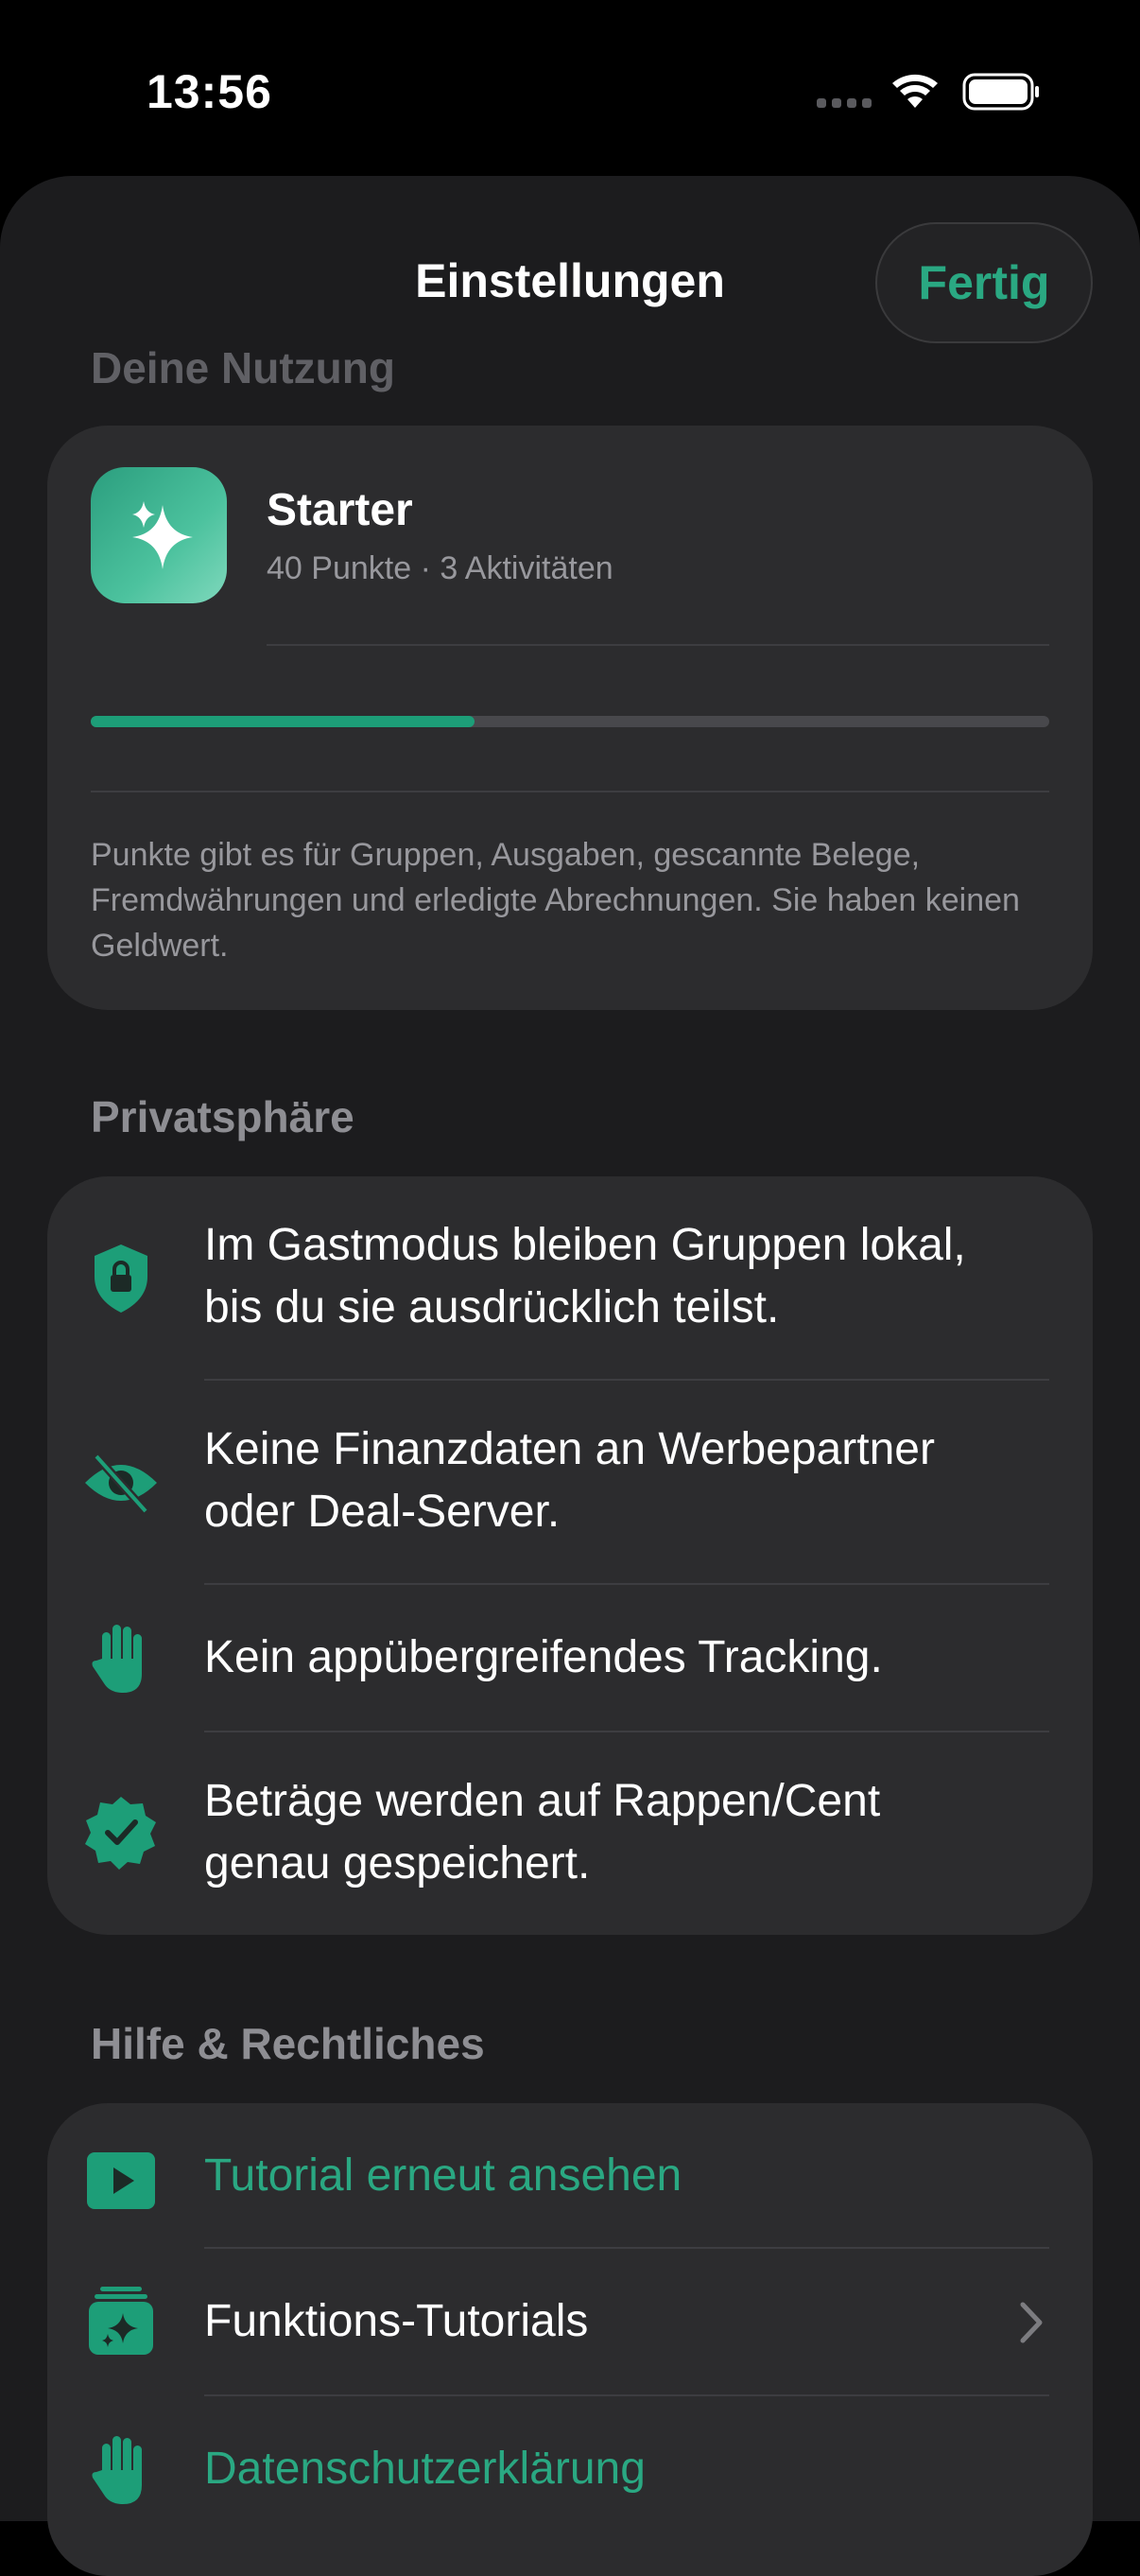 The width and height of the screenshot is (1140, 2576). Describe the element at coordinates (121, 1484) in the screenshot. I see `eye-slash-icon` at that location.